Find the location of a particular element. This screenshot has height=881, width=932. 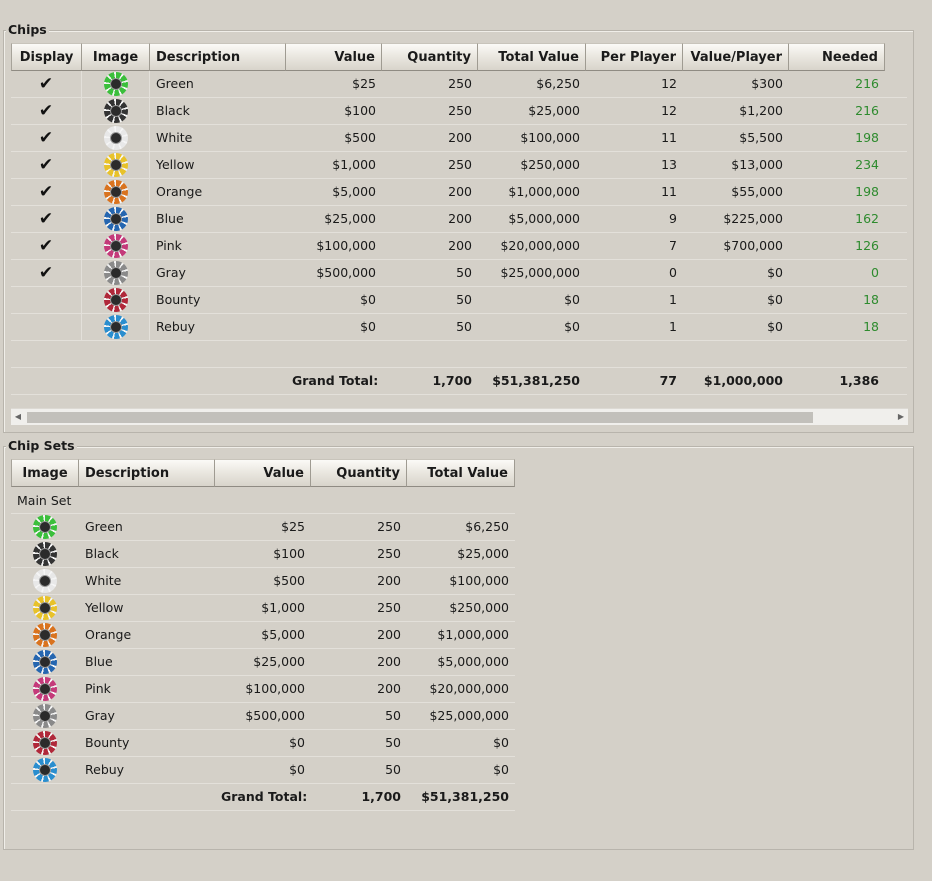

cell-value: $25,000 is located at coordinates (350, 218).